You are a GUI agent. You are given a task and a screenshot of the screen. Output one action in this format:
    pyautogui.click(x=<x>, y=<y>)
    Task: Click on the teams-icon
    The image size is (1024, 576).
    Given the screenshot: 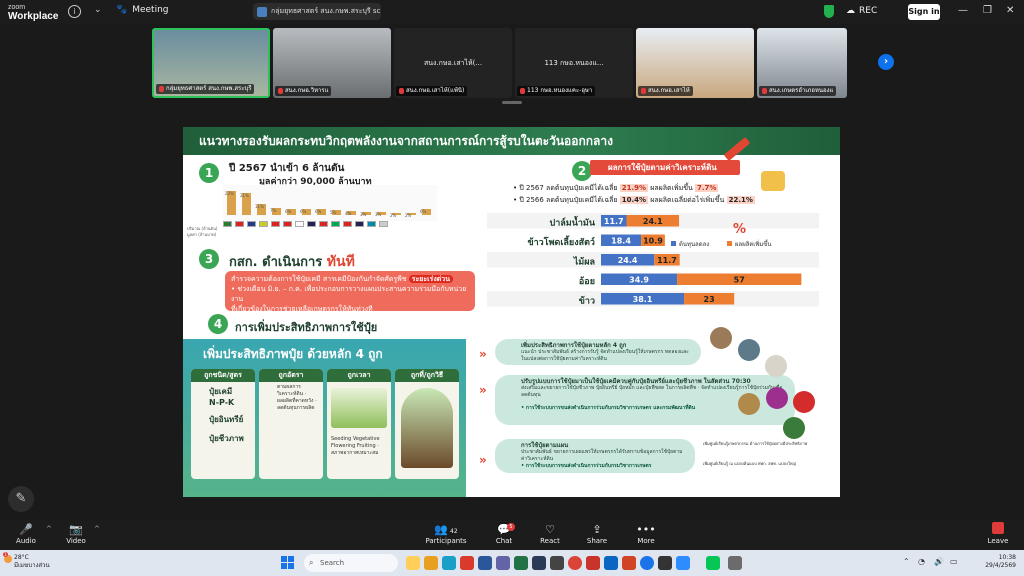 What is the action you would take?
    pyautogui.click(x=503, y=563)
    